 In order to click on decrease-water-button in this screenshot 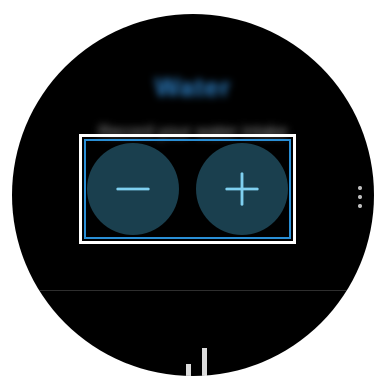, I will do `click(133, 189)`.